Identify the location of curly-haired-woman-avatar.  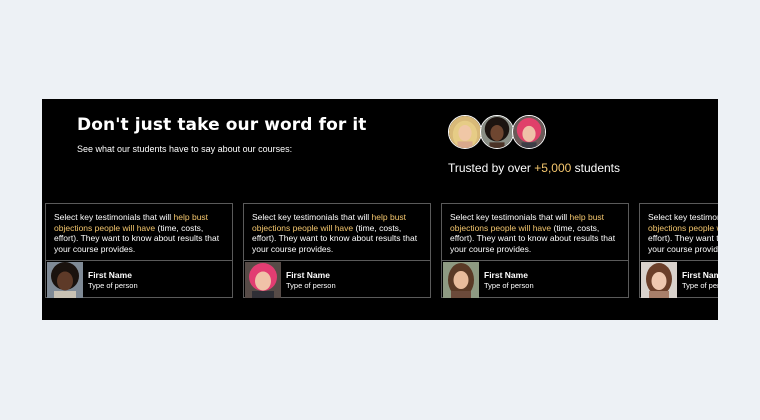
(497, 132).